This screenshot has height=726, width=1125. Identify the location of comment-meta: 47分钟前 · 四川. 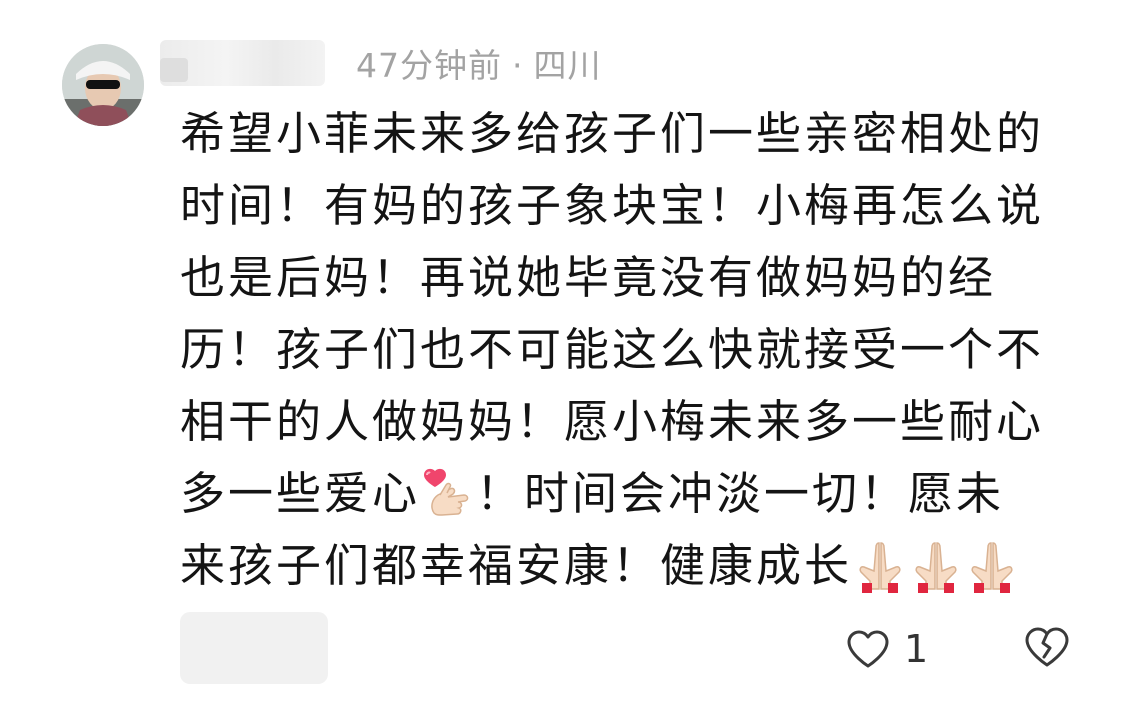
(479, 66).